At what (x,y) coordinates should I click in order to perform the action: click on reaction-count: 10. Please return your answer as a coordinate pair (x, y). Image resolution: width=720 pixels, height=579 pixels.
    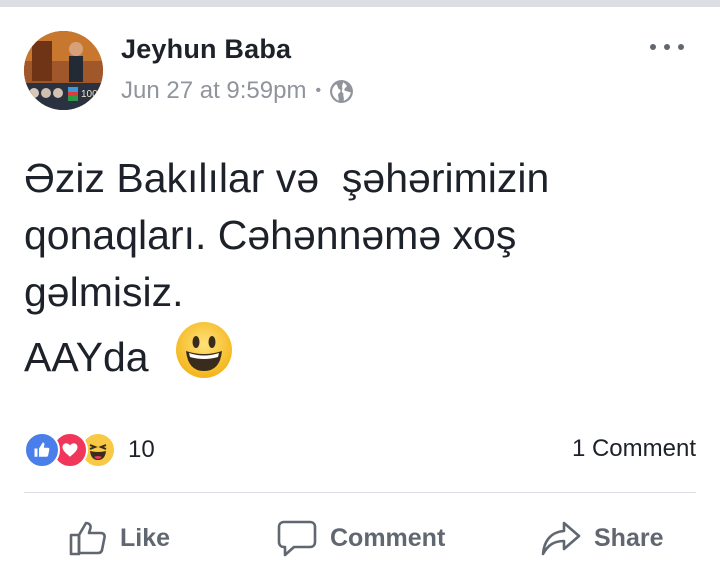
    Looking at the image, I should click on (141, 449).